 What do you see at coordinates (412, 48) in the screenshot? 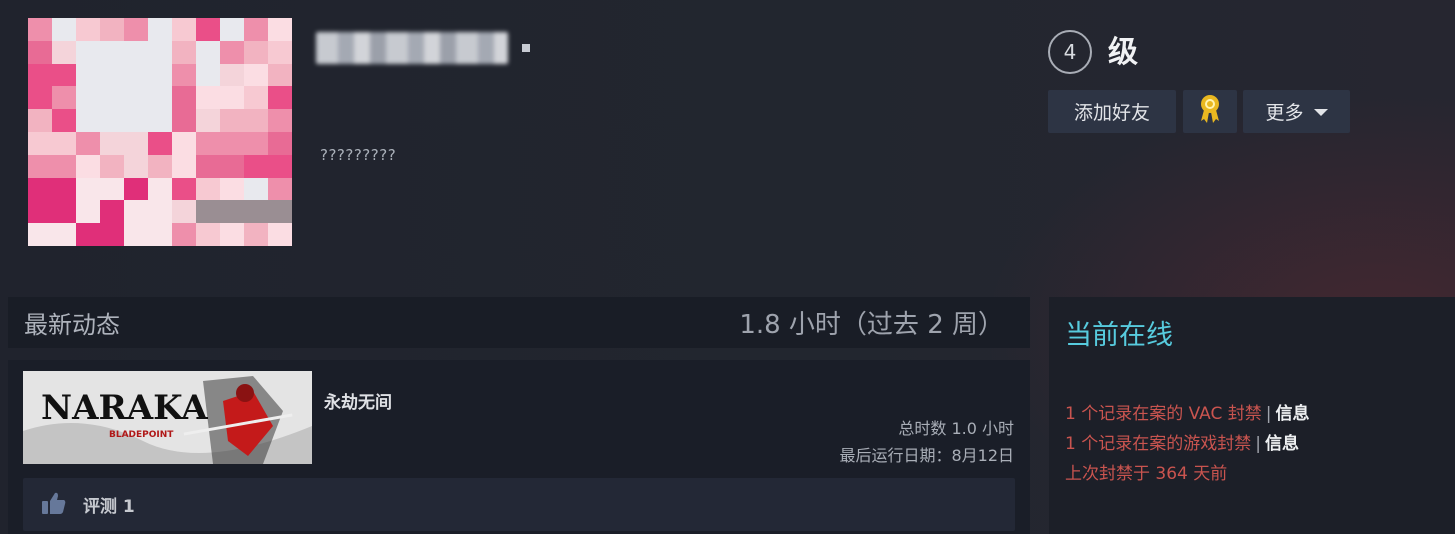
I see `profile-name-obscured` at bounding box center [412, 48].